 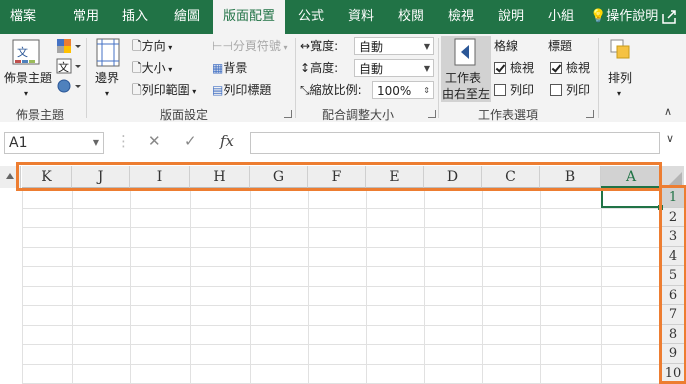 I want to click on scale-group-label: 配合調整大小, so click(x=358, y=115).